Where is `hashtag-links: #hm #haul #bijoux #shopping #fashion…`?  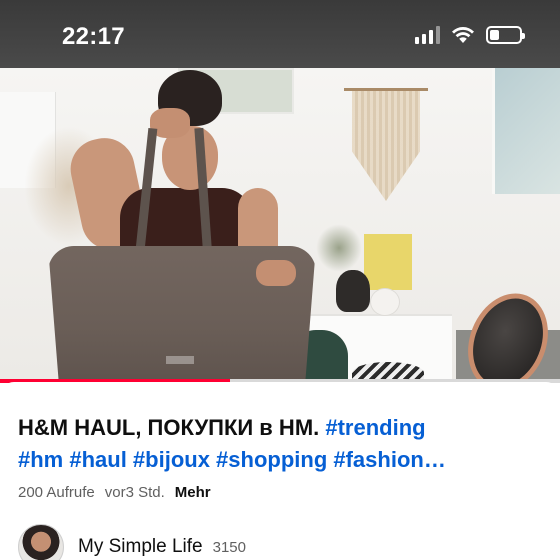 hashtag-links: #hm #haul #bijoux #shopping #fashion… is located at coordinates (232, 459).